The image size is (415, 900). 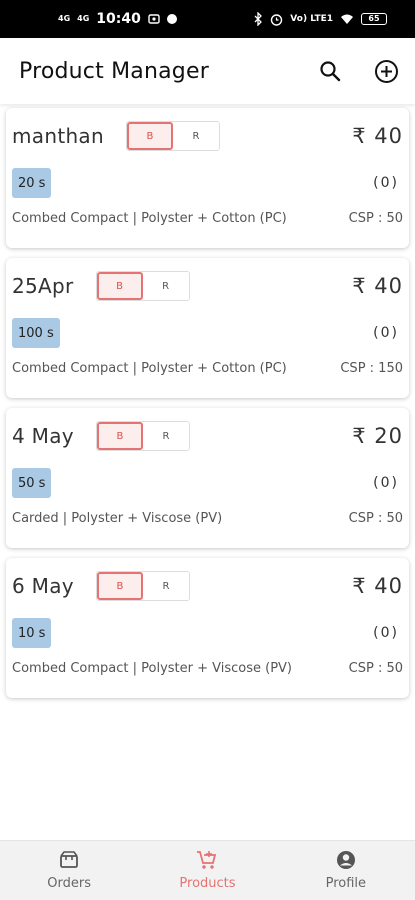 I want to click on csp-value: CSP : 150, so click(x=371, y=368).